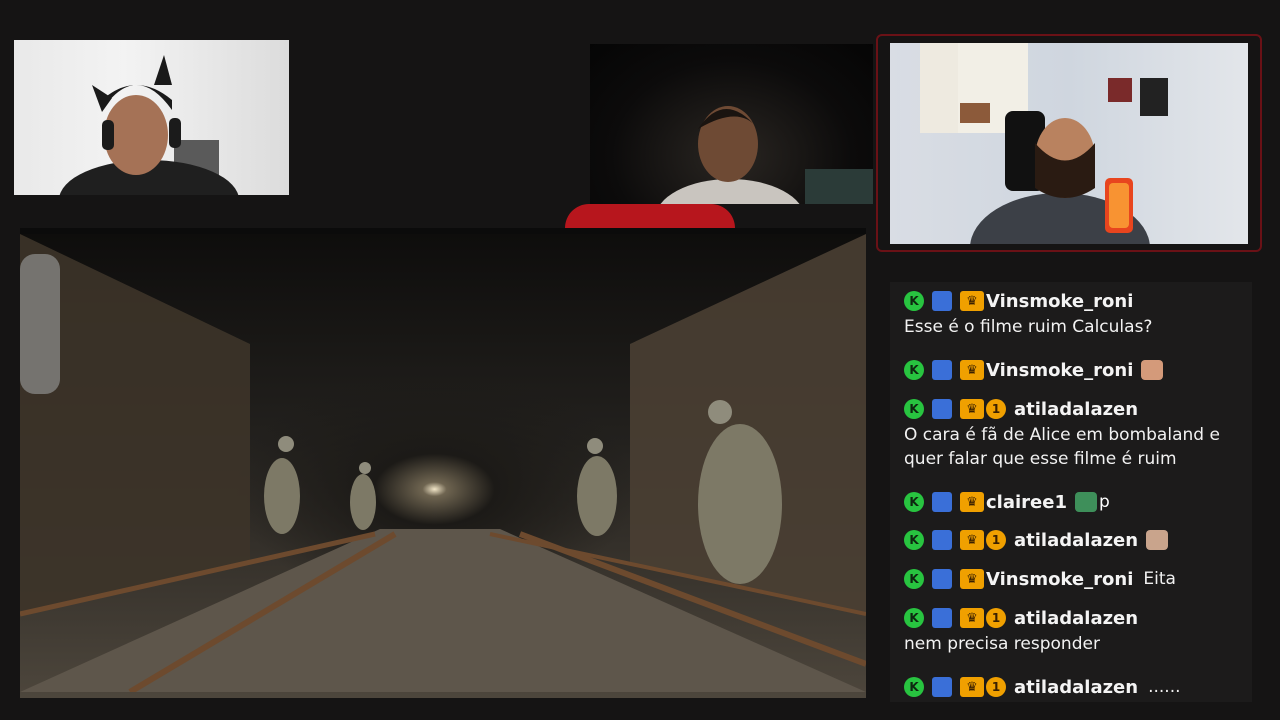 This screenshot has width=1280, height=720. I want to click on chat-message: K ♛ Vinsmoke_roni Eita, so click(1040, 579).